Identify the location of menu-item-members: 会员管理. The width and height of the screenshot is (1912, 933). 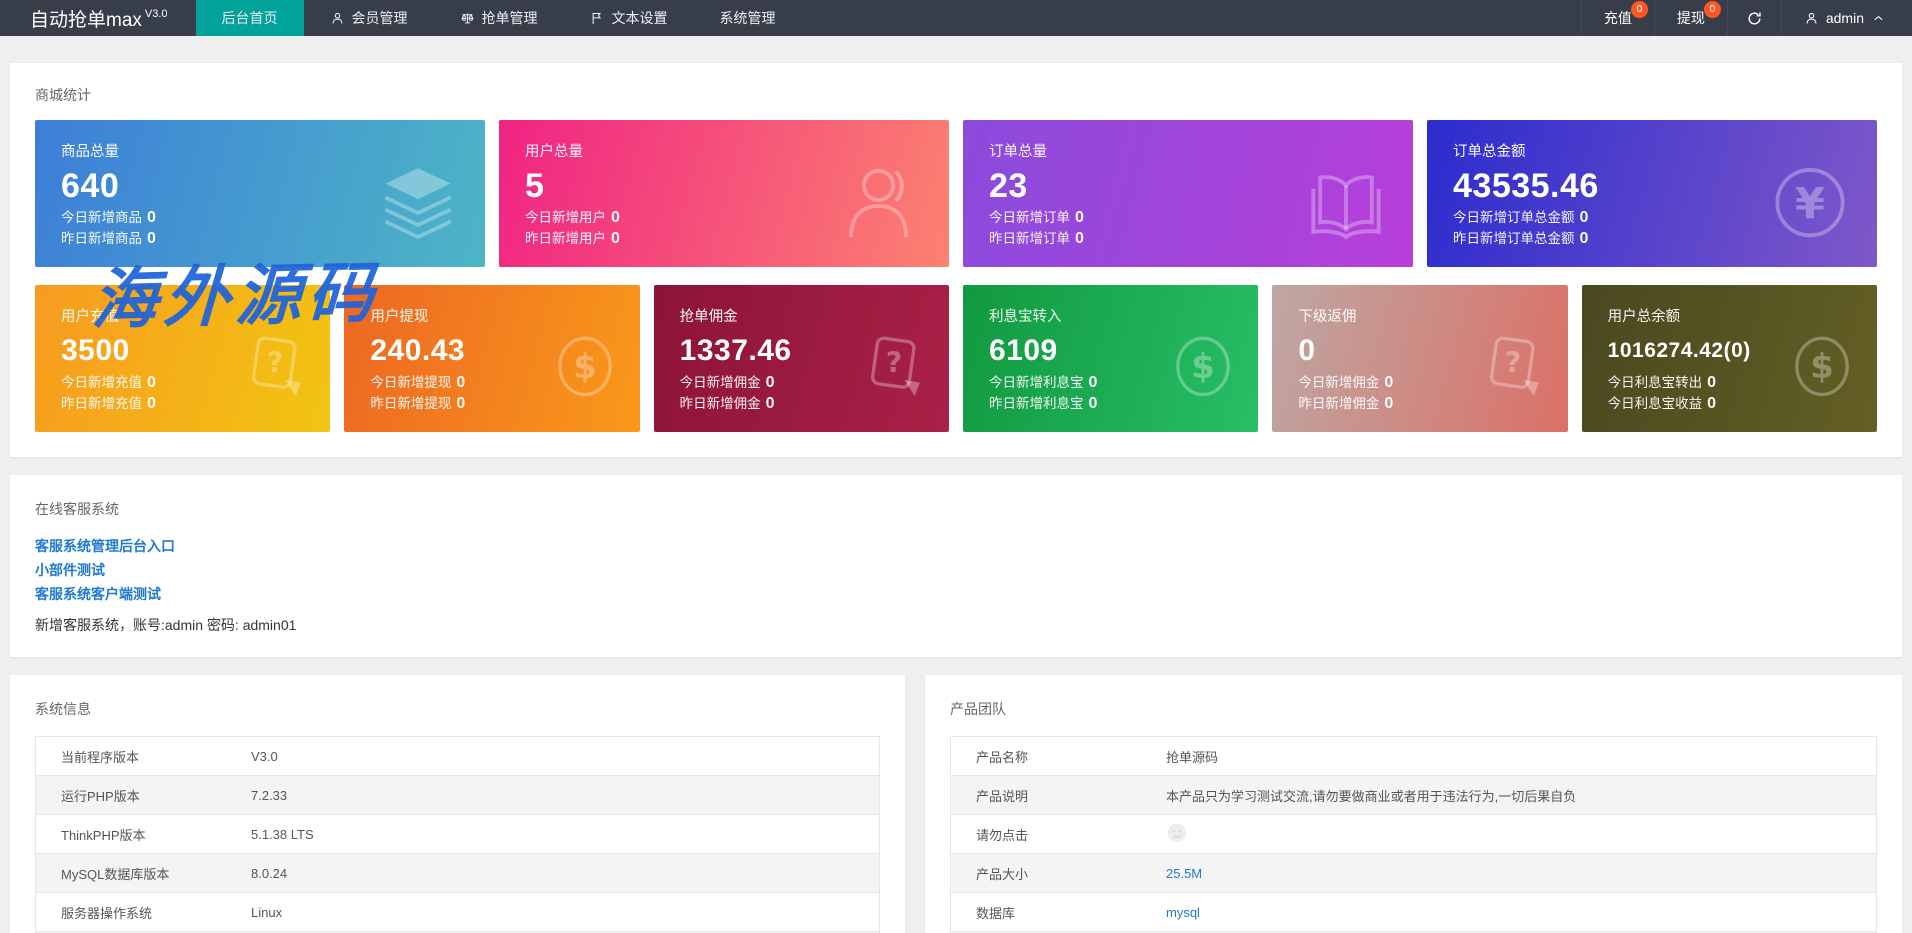
(369, 18).